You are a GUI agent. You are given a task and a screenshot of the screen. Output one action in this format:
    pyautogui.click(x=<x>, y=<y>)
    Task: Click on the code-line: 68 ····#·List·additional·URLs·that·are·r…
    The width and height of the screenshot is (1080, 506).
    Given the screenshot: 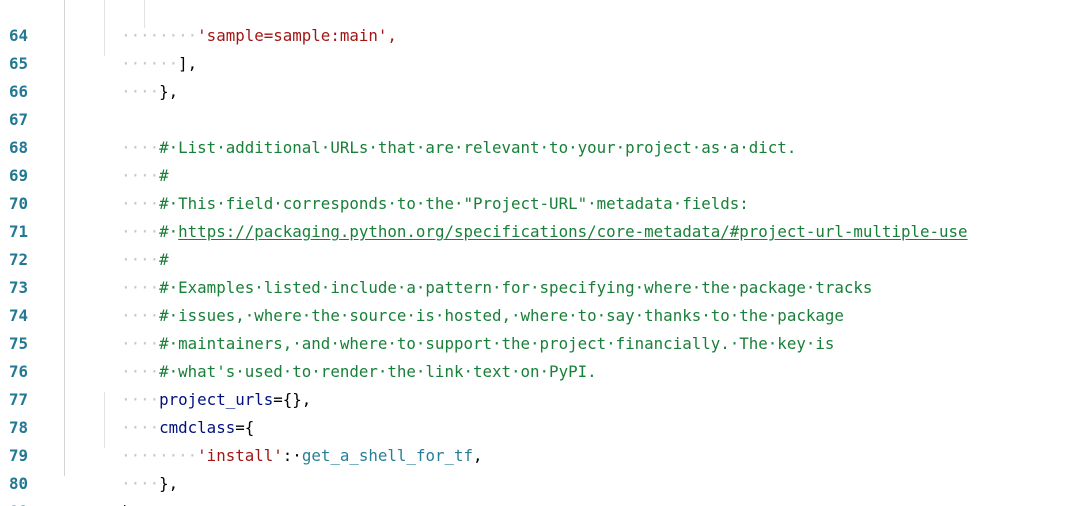 What is the action you would take?
    pyautogui.click(x=540, y=134)
    